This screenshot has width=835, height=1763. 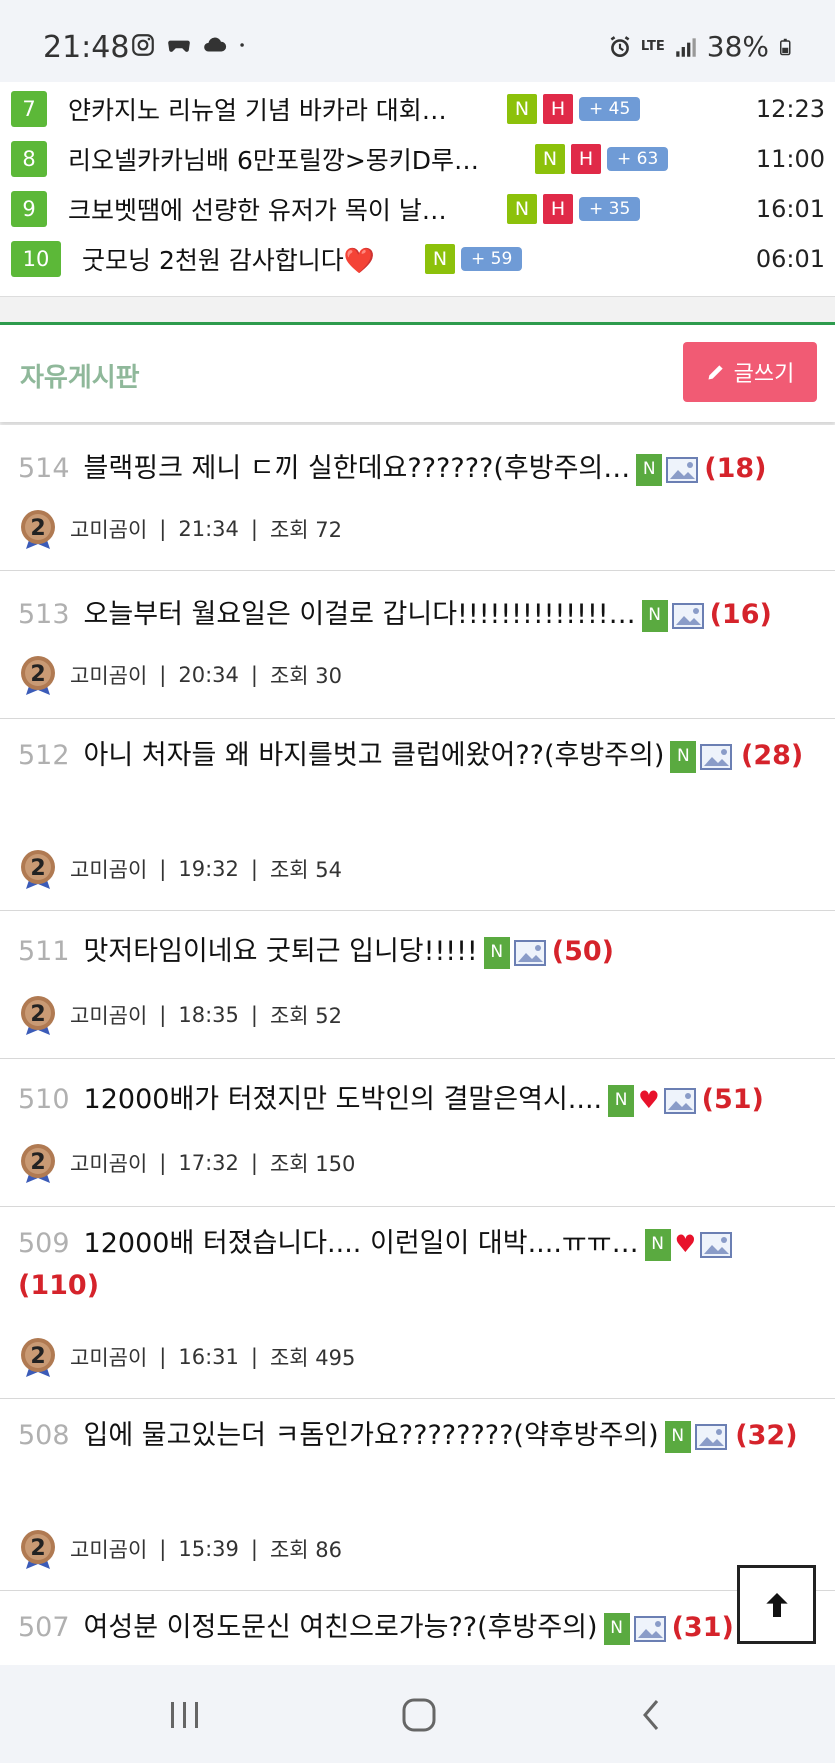 I want to click on comment-count: (16), so click(x=741, y=614).